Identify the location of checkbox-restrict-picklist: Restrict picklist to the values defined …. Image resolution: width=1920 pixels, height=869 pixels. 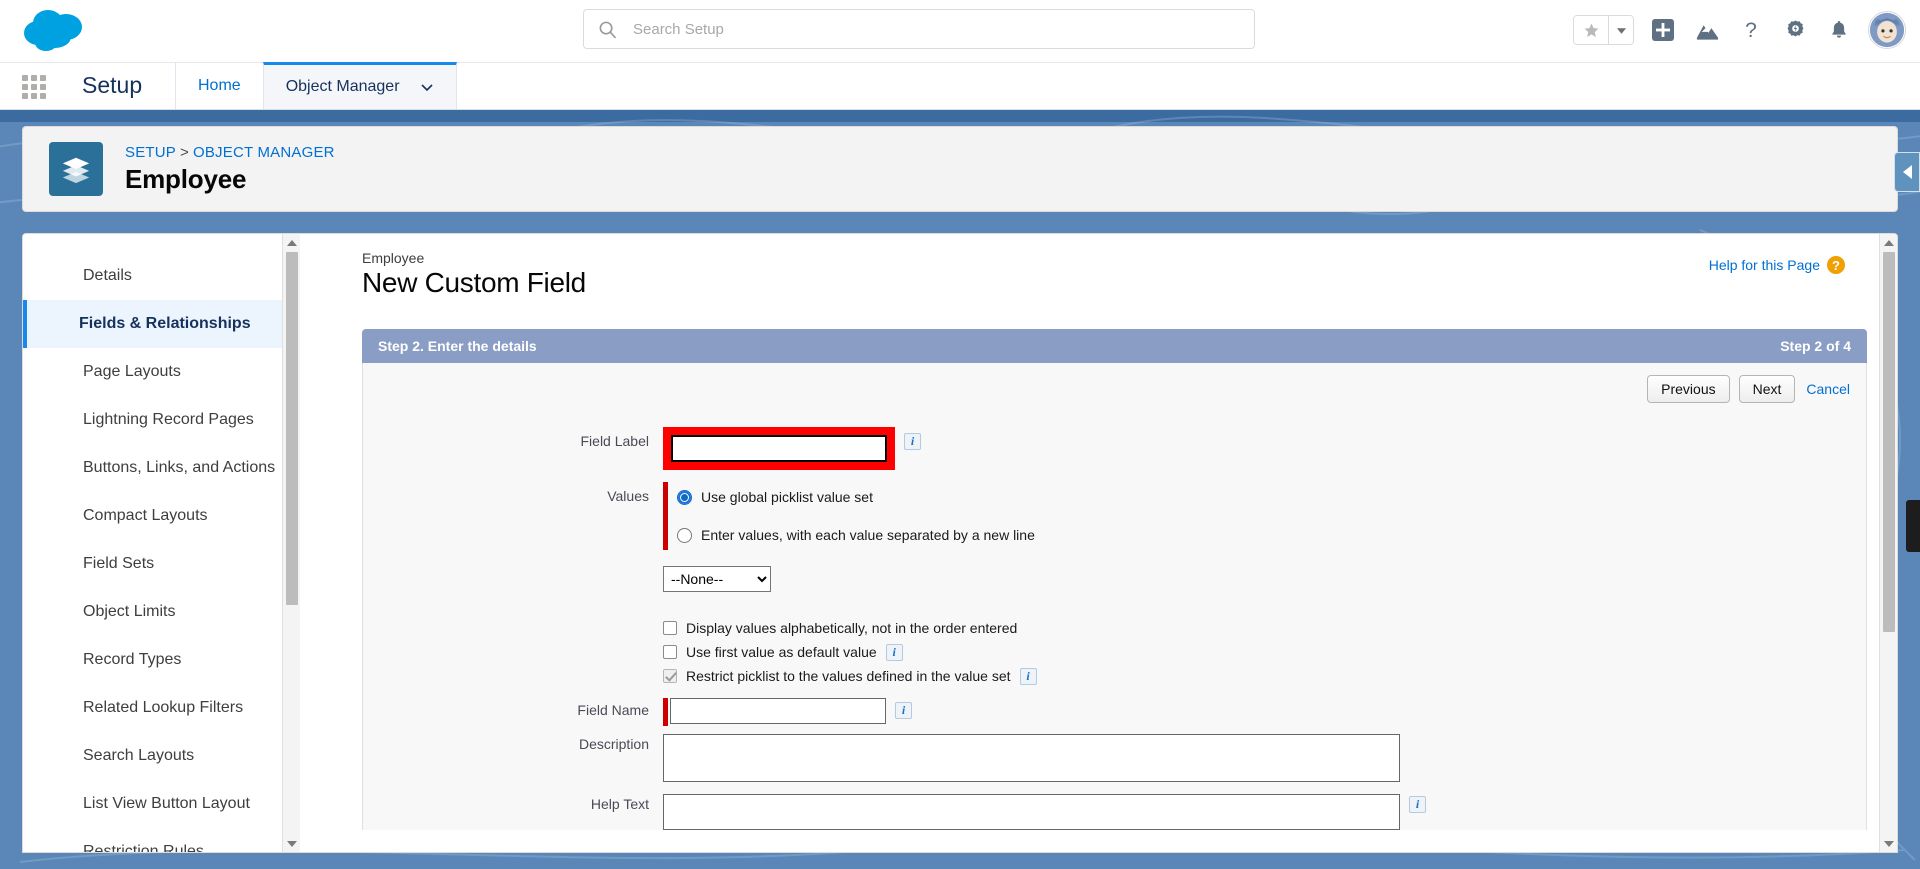
(850, 676).